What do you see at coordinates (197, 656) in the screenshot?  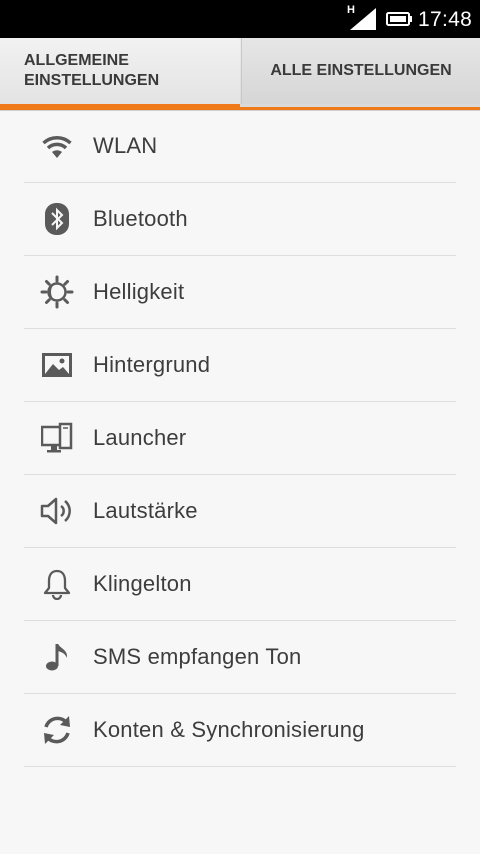 I see `list-item-label: SMS empfangen Ton` at bounding box center [197, 656].